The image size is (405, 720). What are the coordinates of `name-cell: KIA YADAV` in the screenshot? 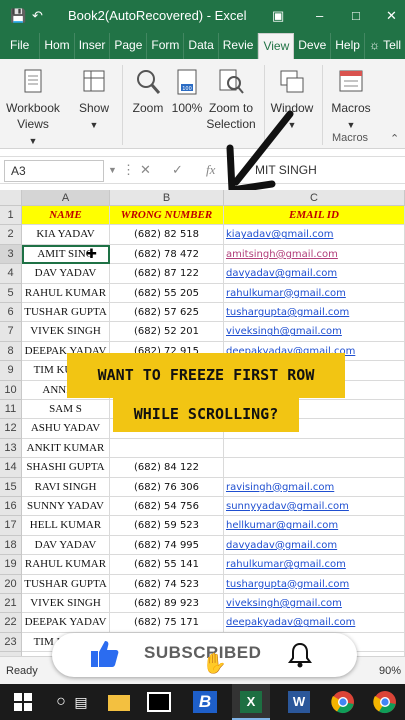 It's located at (66, 235).